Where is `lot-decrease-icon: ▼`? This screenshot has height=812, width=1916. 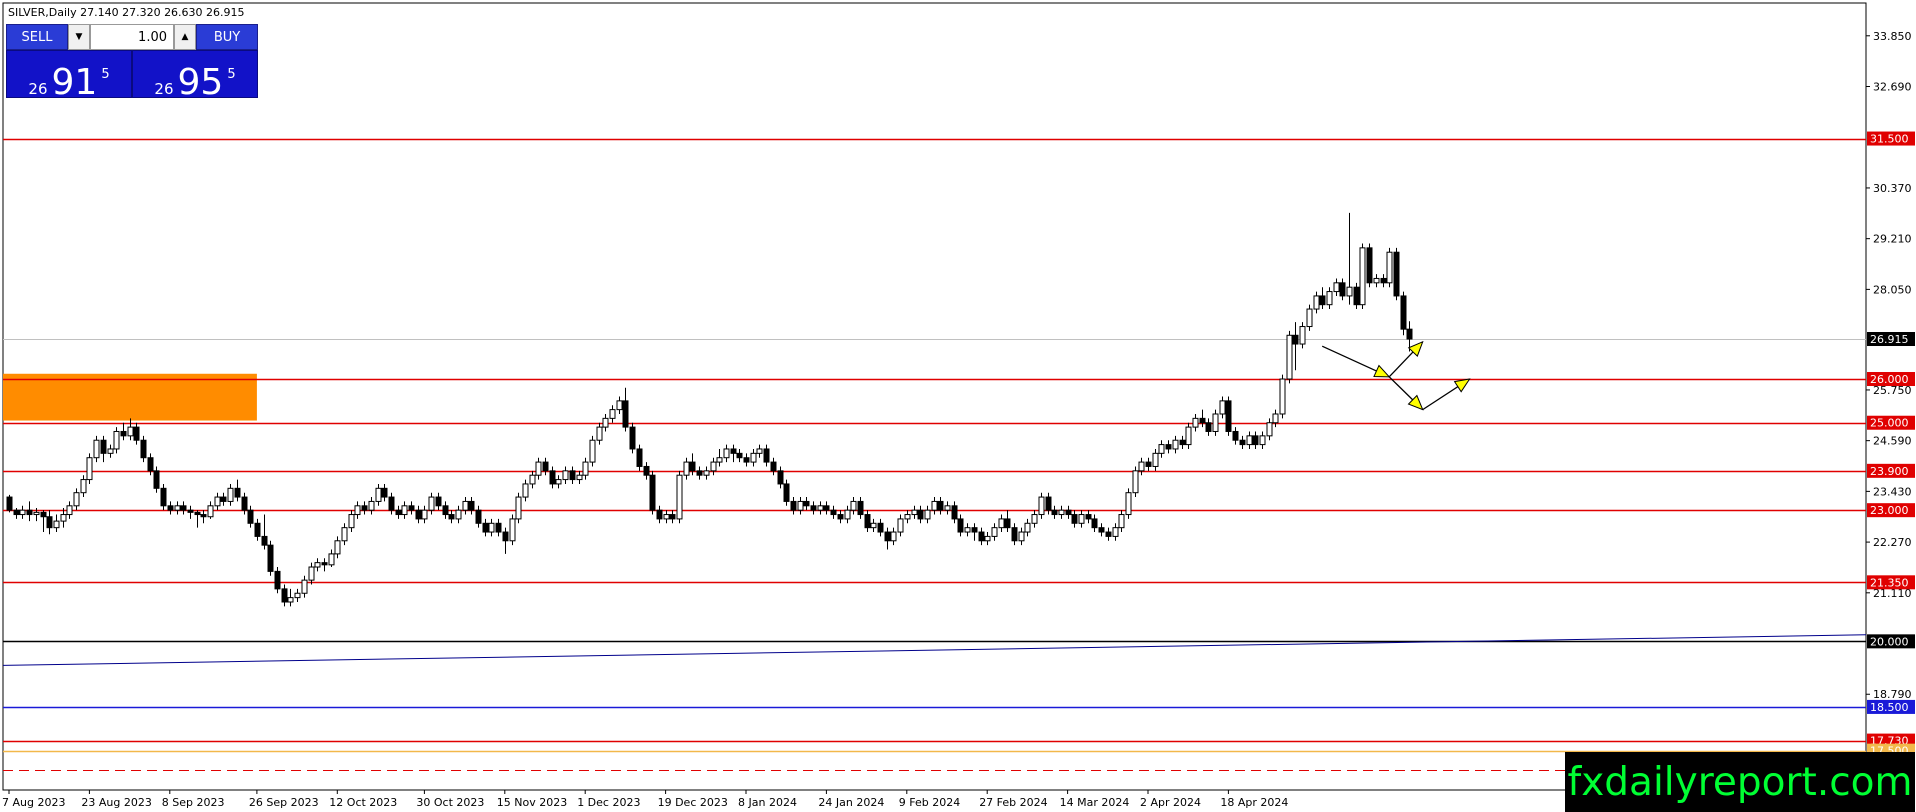 lot-decrease-icon: ▼ is located at coordinates (79, 37).